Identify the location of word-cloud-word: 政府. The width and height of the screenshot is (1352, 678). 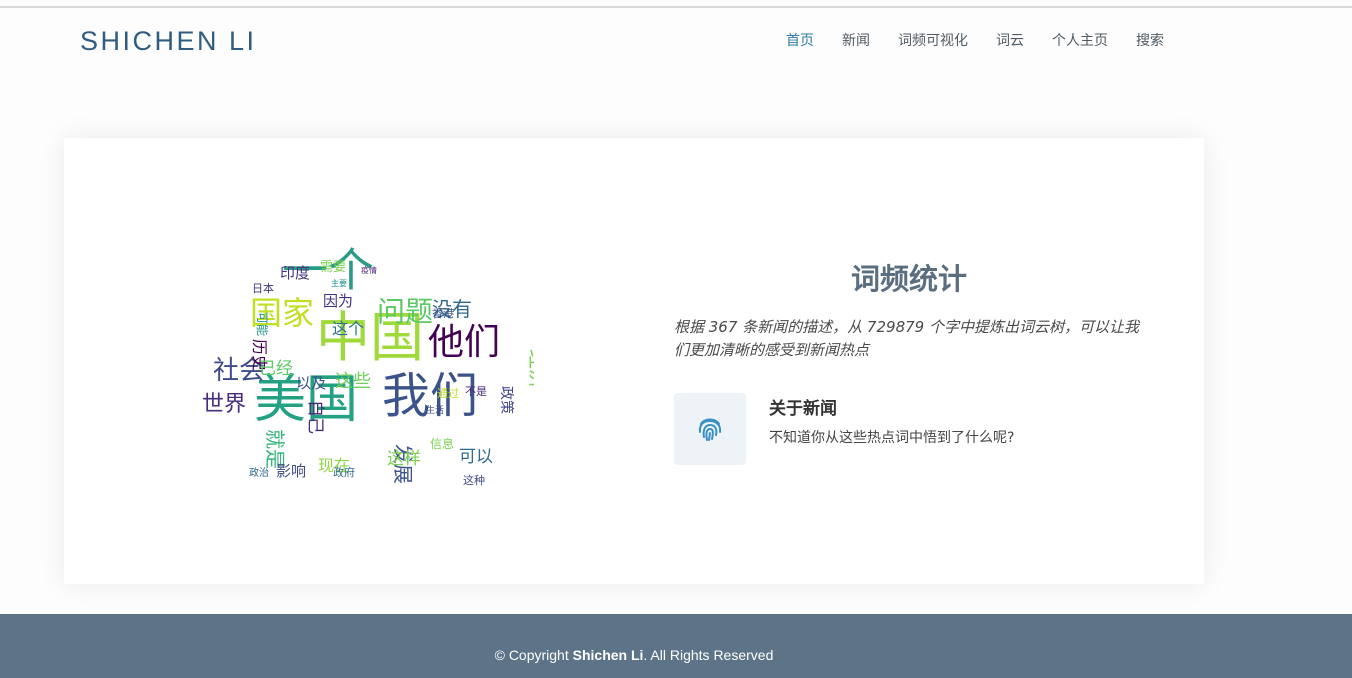
(344, 472).